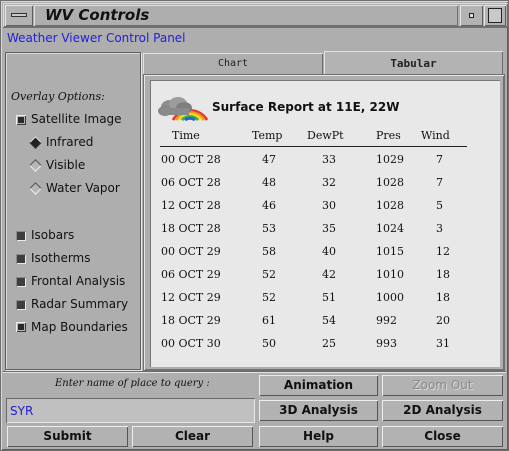 The width and height of the screenshot is (509, 451). I want to click on cell-time: 18 OCT 29, so click(191, 320).